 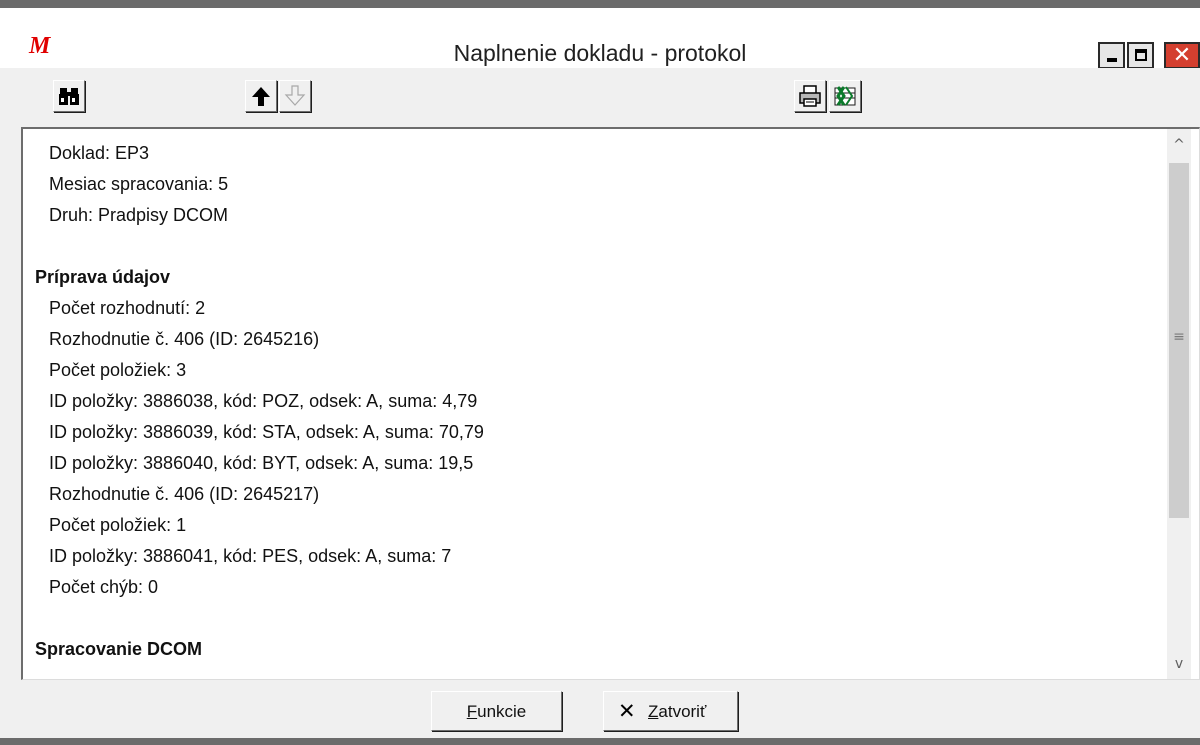 What do you see at coordinates (600, 53) in the screenshot?
I see `window-title: Naplnenie dokladu - protokol` at bounding box center [600, 53].